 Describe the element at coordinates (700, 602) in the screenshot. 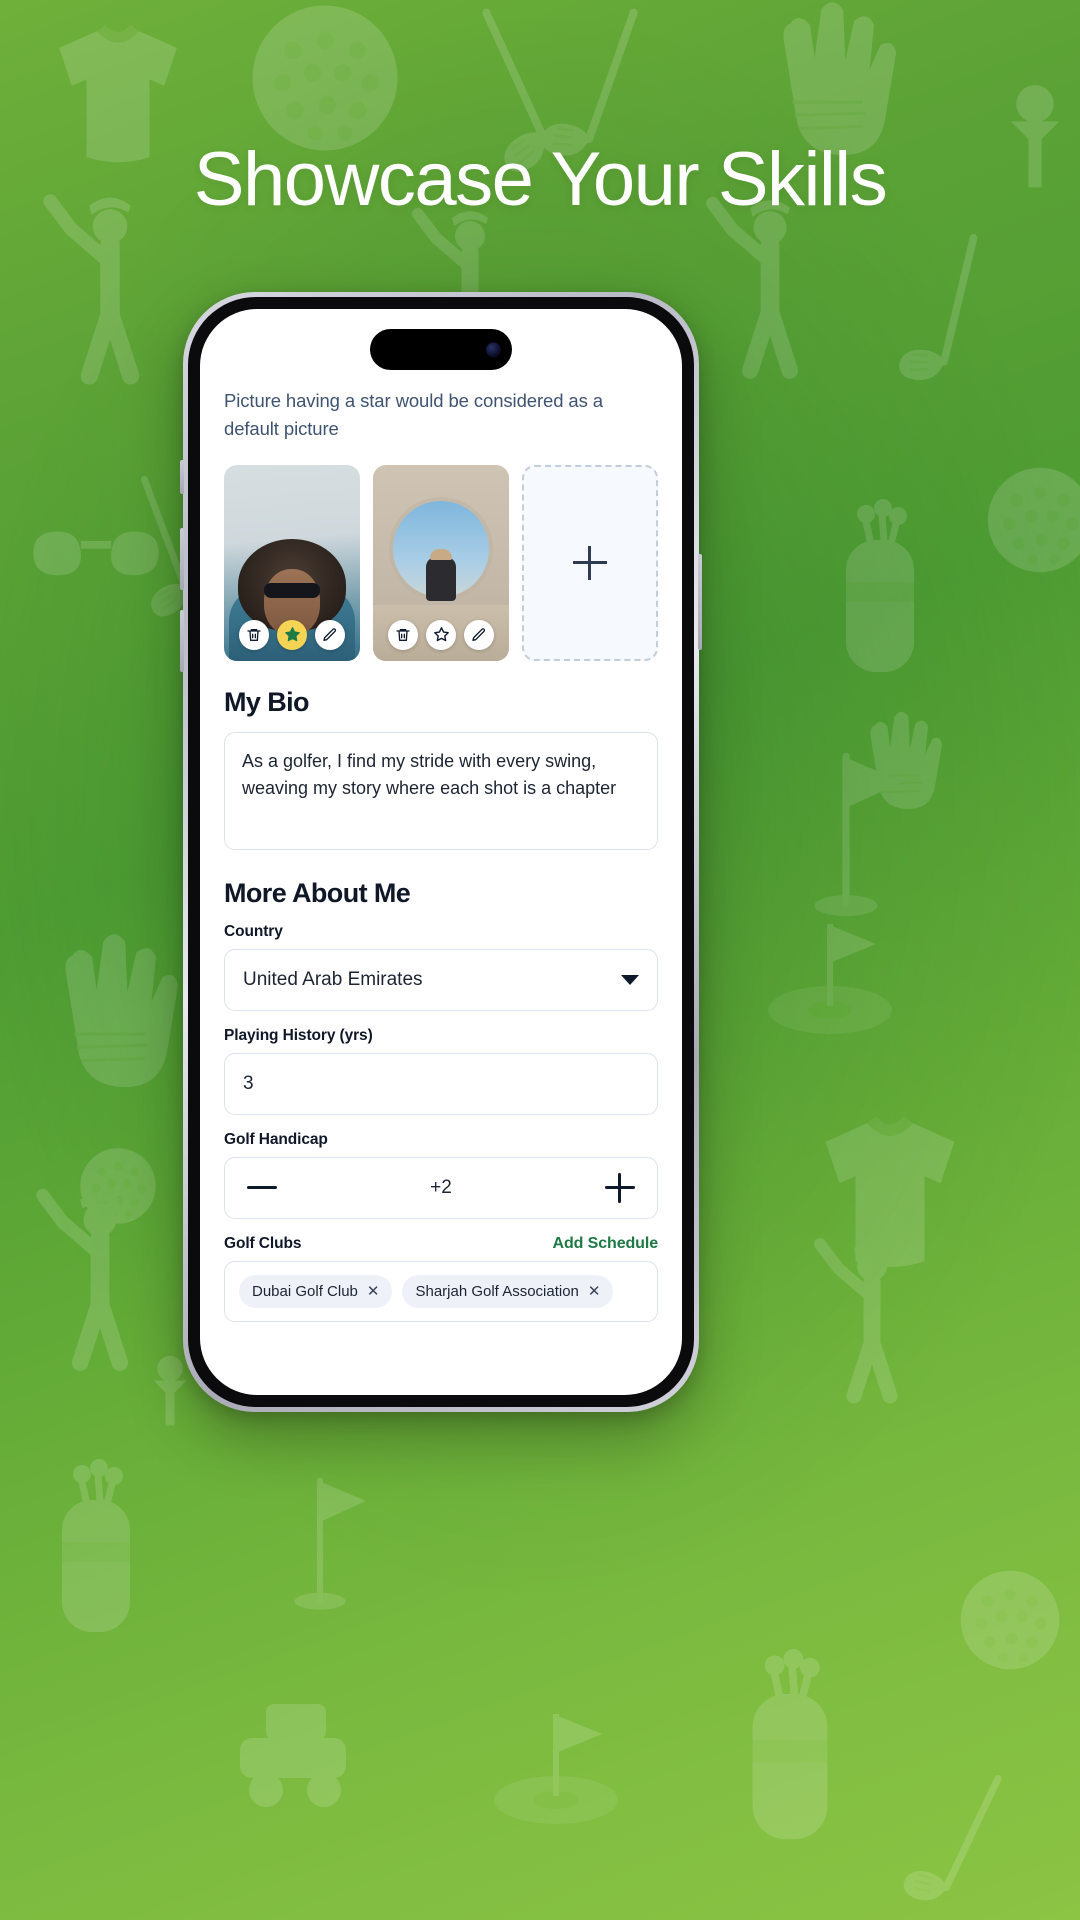

I see `power-button` at that location.